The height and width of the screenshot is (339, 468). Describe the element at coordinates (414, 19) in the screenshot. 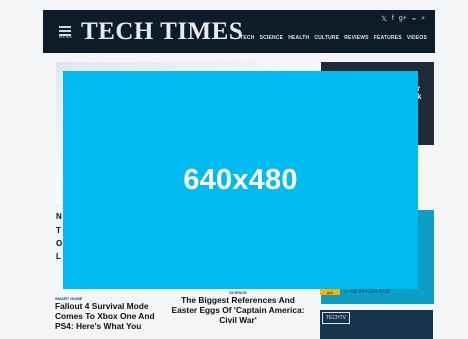

I see `rss-icon: ⌁` at that location.